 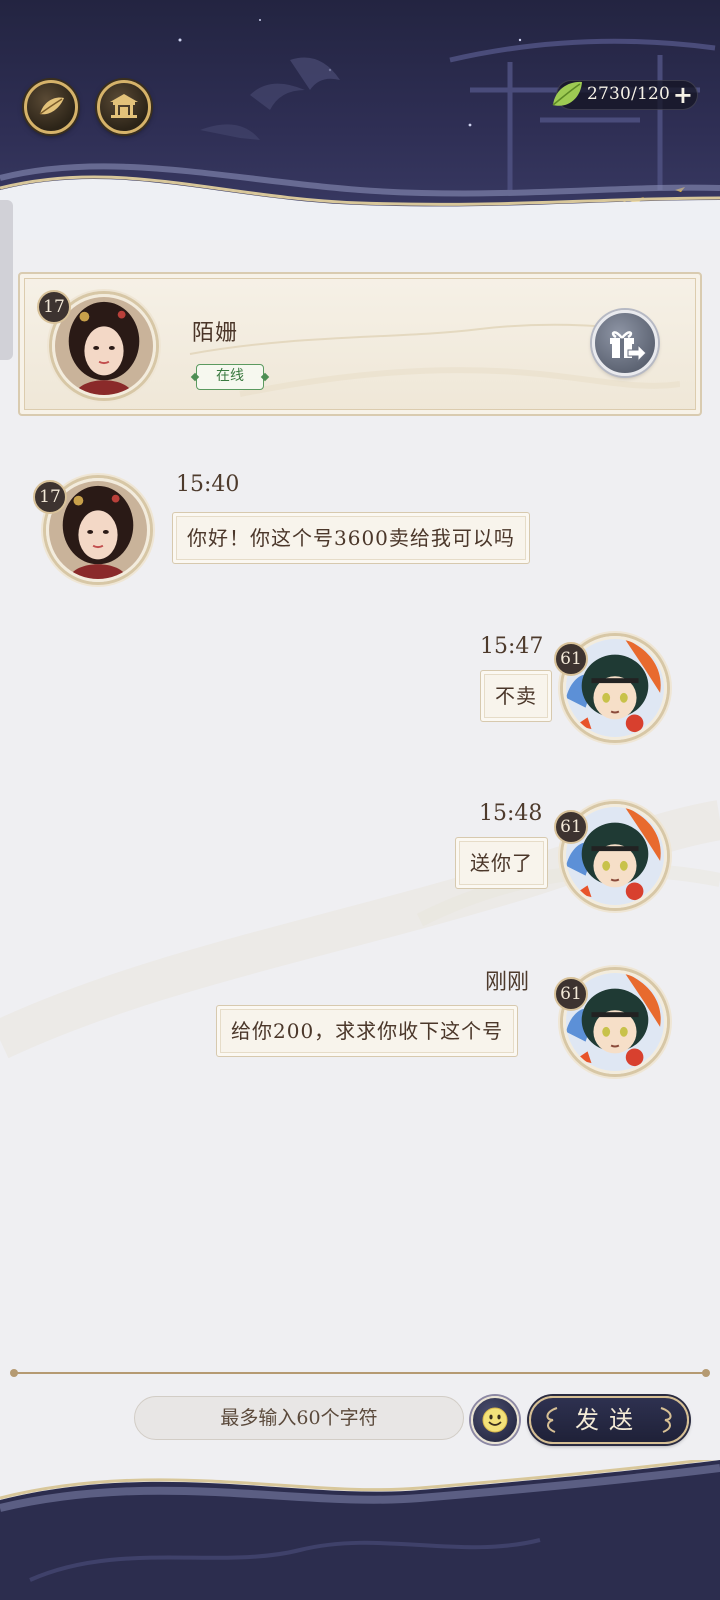 What do you see at coordinates (628, 347) in the screenshot?
I see `gift-send-icon` at bounding box center [628, 347].